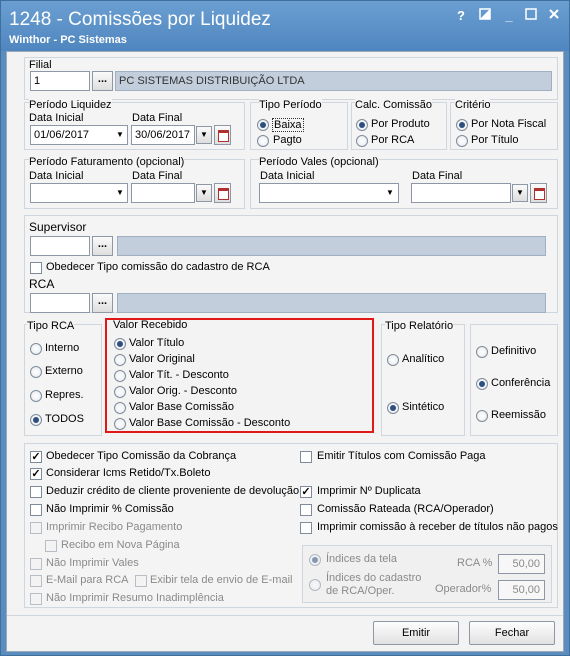  Describe the element at coordinates (462, 125) in the screenshot. I see `radio-por-nota-fiscal` at that location.